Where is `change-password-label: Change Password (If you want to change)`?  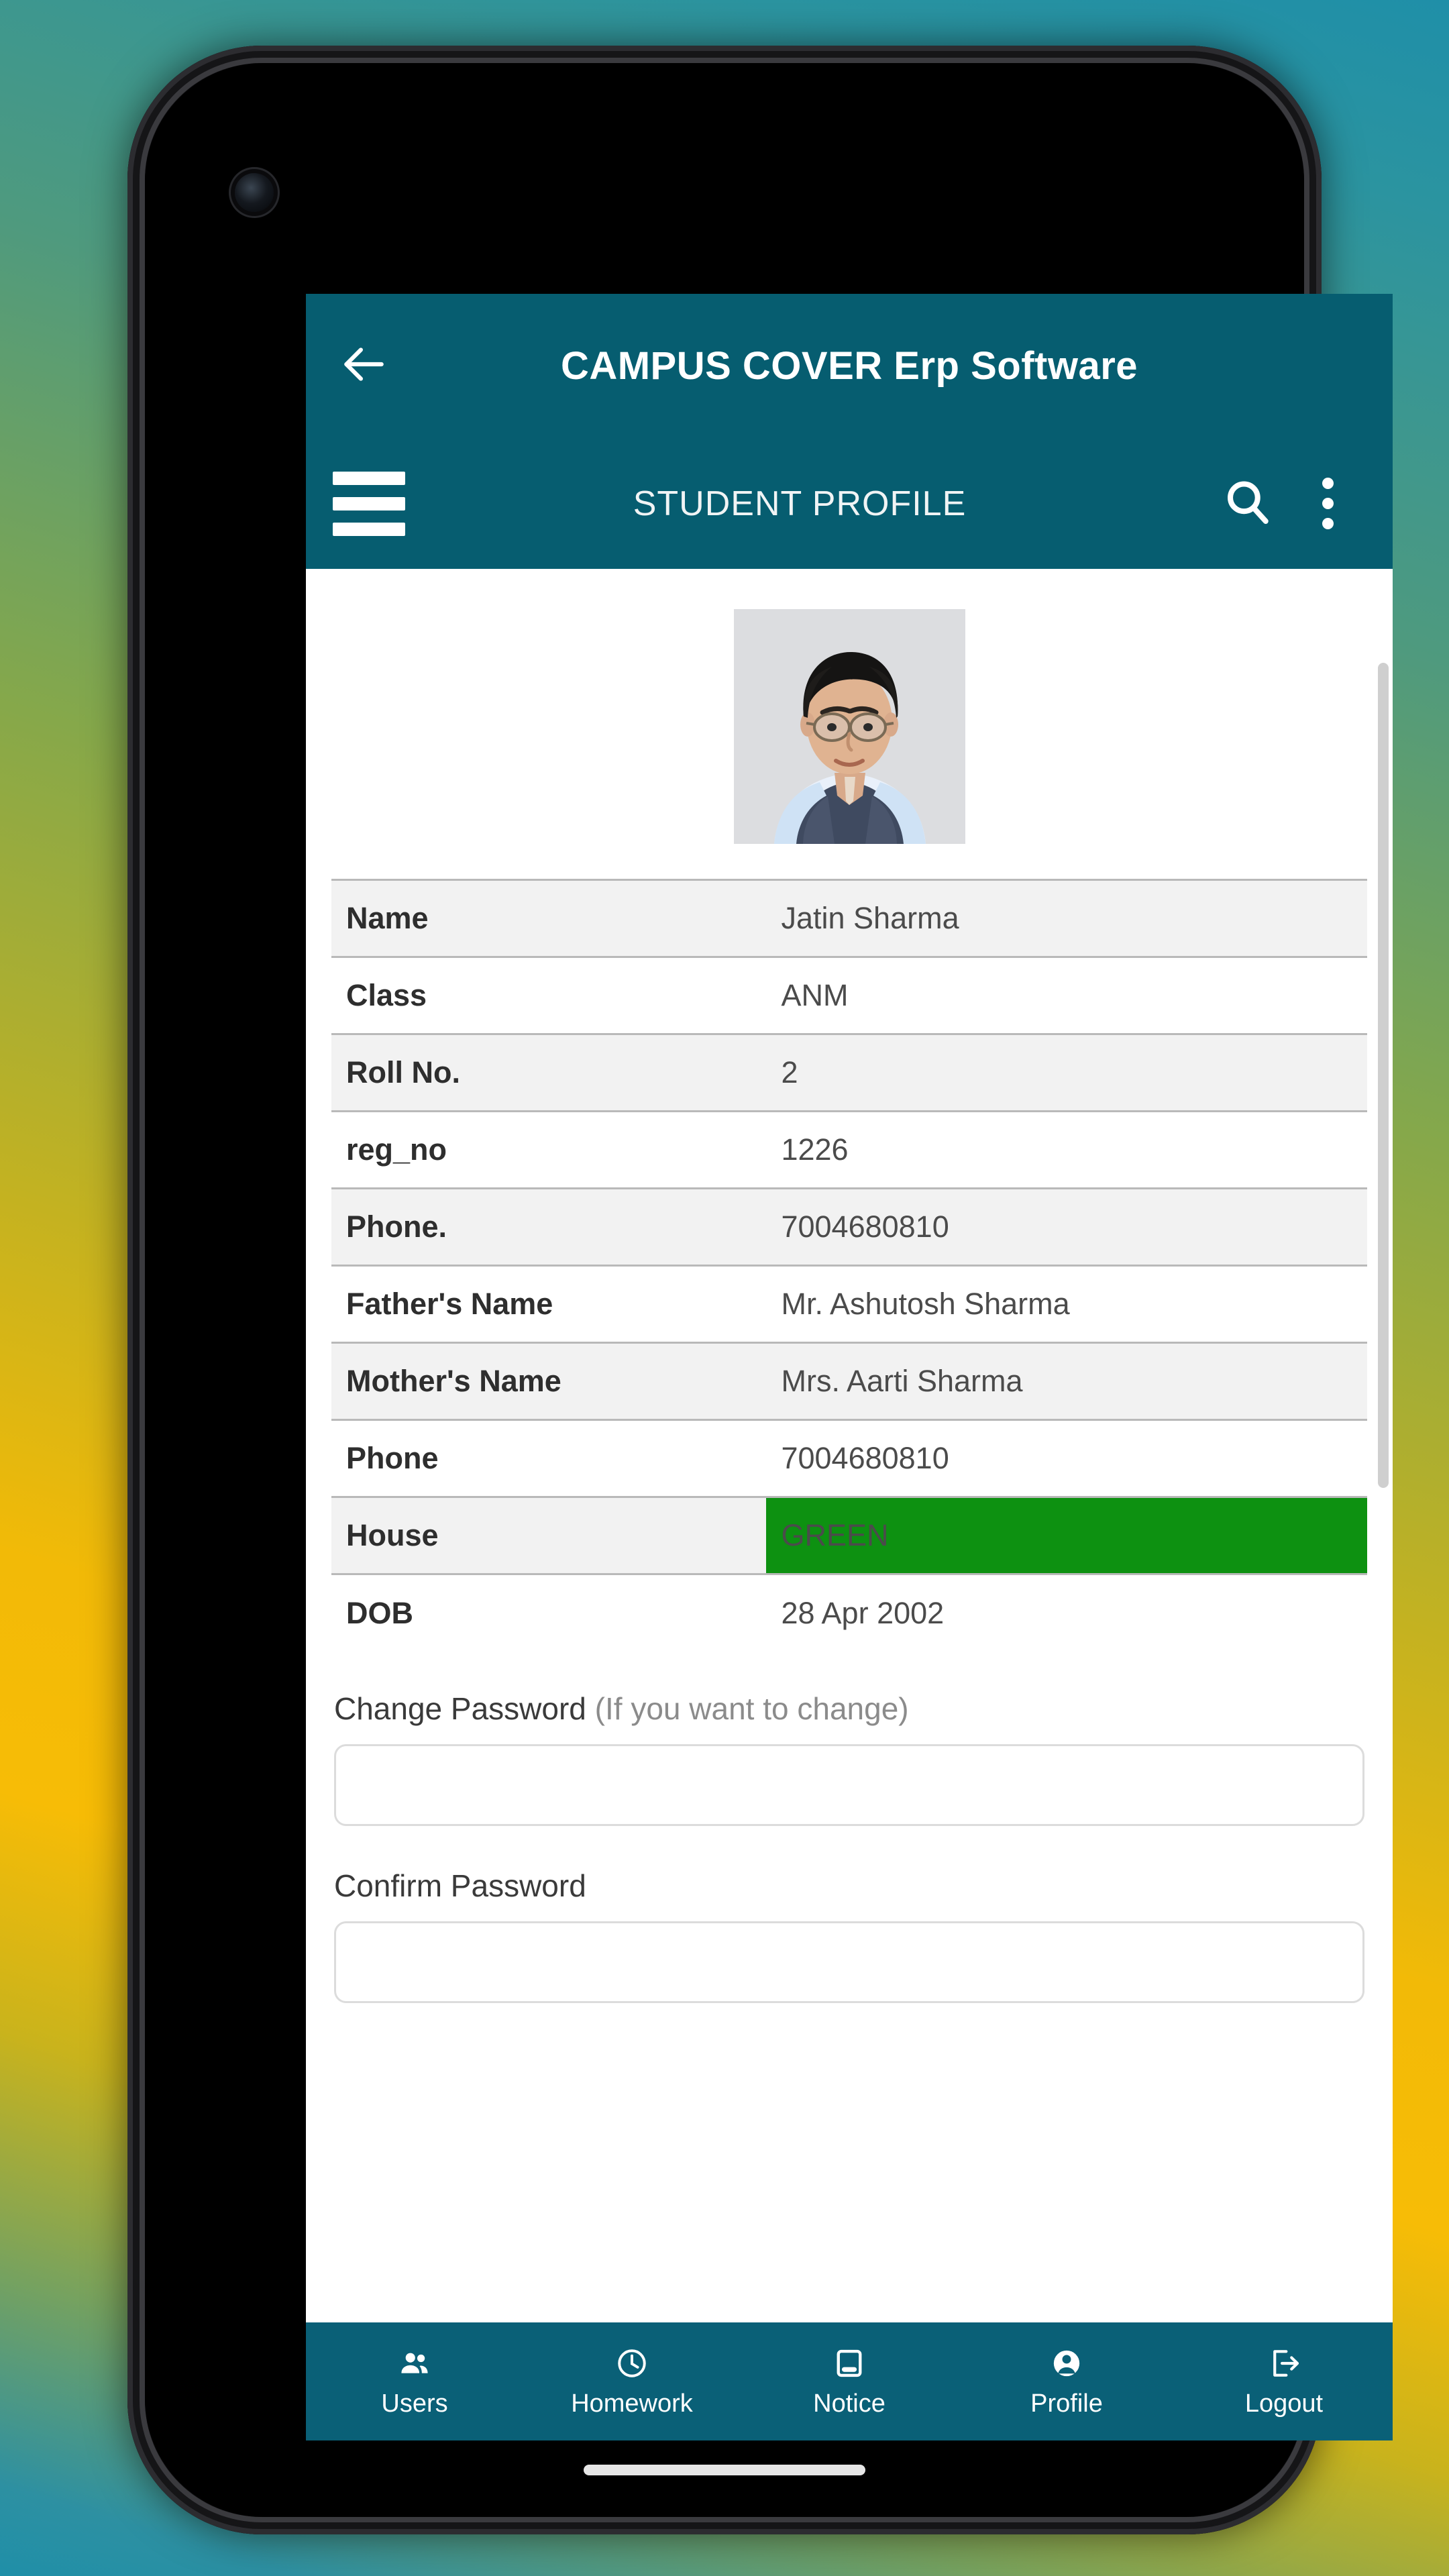
change-password-label: Change Password (If you want to change) is located at coordinates (849, 1708).